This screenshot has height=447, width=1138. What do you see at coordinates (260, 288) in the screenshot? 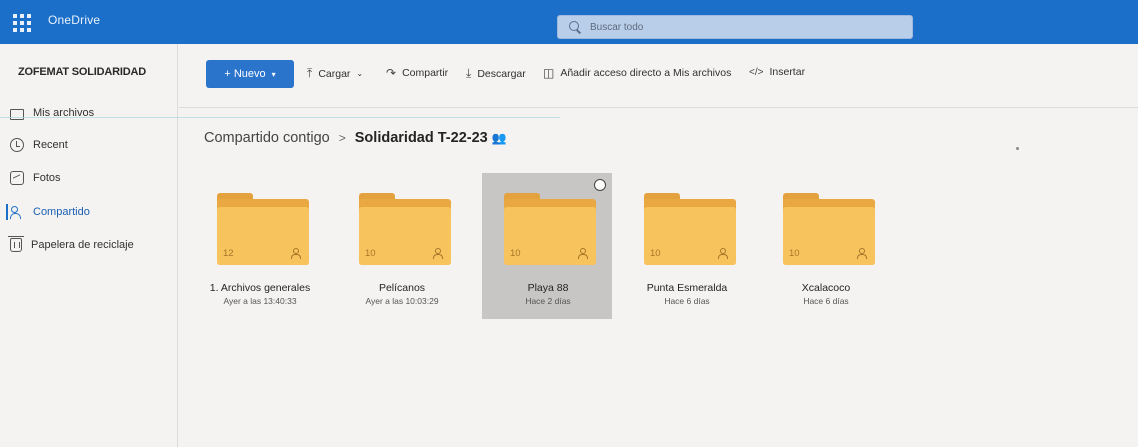
I see `folder-name: 1. Archivos generales` at bounding box center [260, 288].